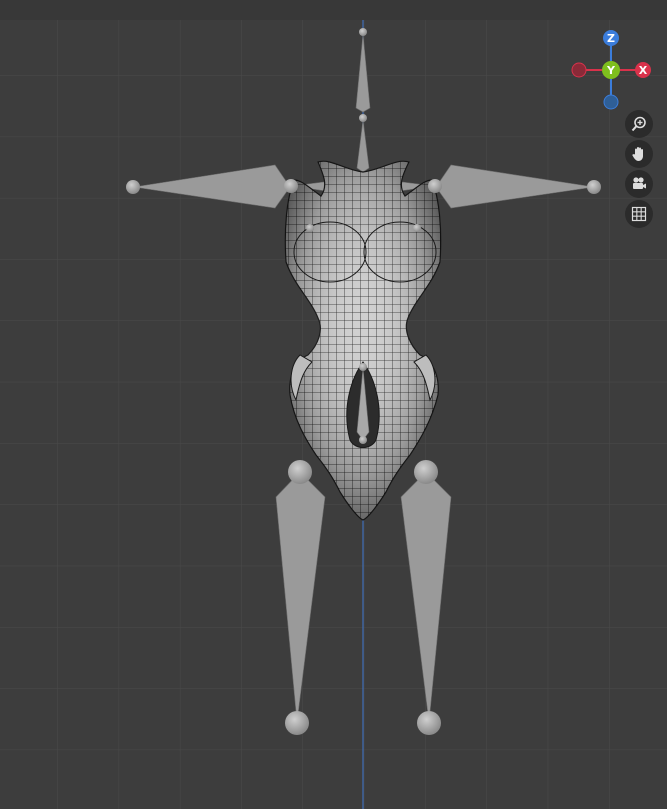 The width and height of the screenshot is (667, 809). I want to click on zoom-button, so click(639, 124).